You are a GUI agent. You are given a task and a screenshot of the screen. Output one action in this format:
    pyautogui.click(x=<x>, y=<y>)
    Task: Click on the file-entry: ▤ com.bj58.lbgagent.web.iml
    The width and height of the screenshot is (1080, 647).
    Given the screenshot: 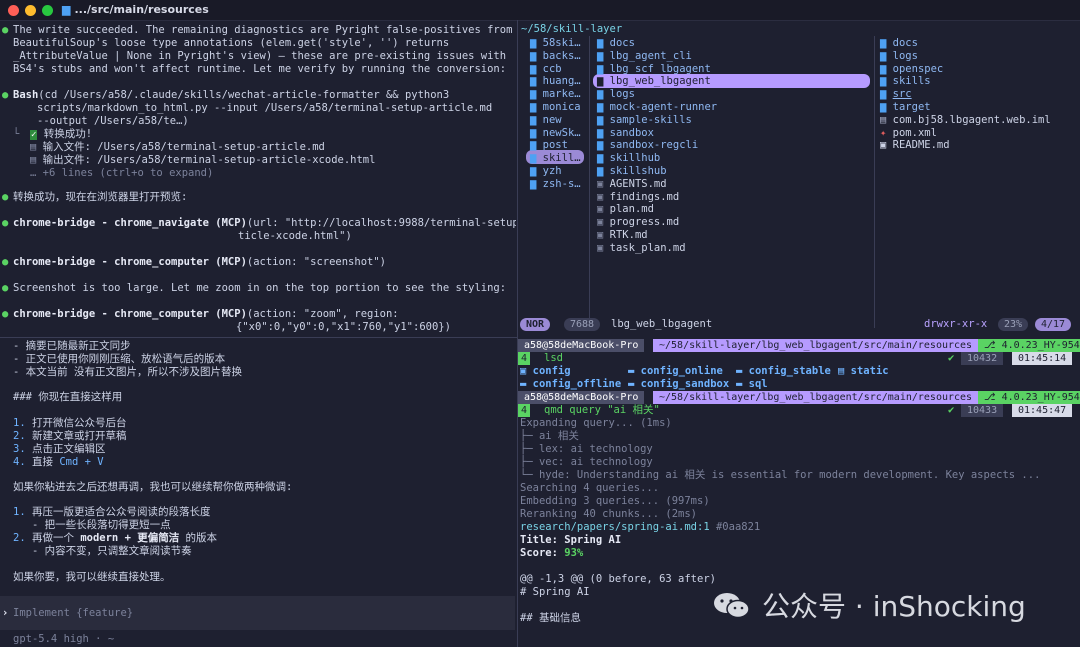 What is the action you would take?
    pyautogui.click(x=965, y=120)
    